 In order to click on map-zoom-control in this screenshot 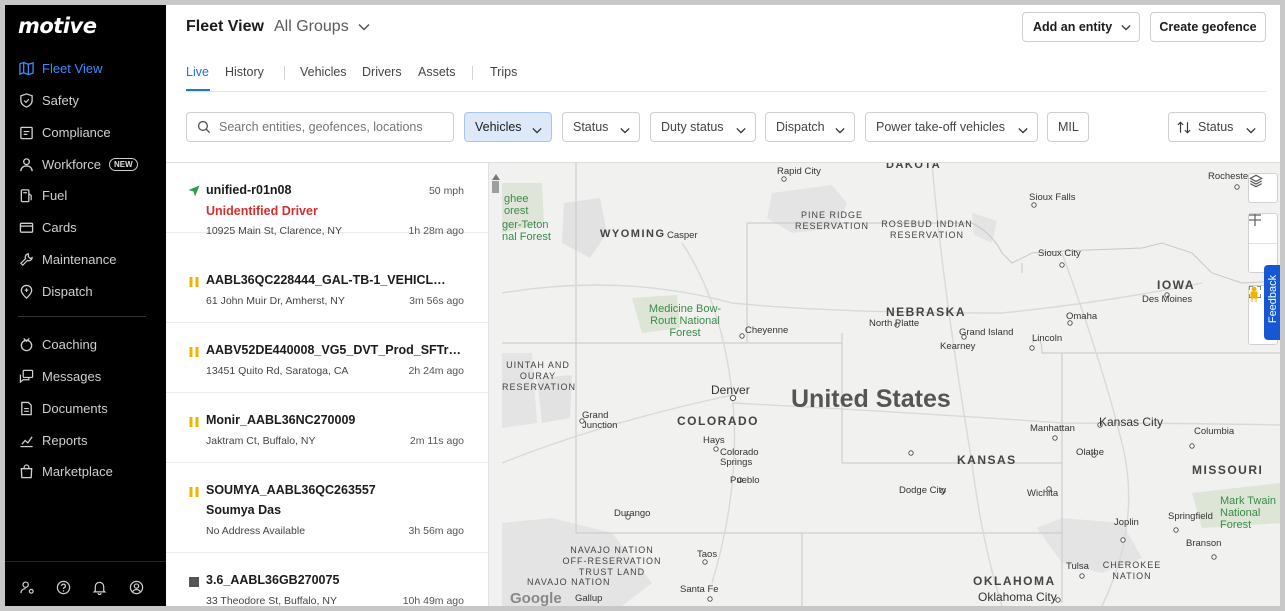, I will do `click(1263, 243)`.